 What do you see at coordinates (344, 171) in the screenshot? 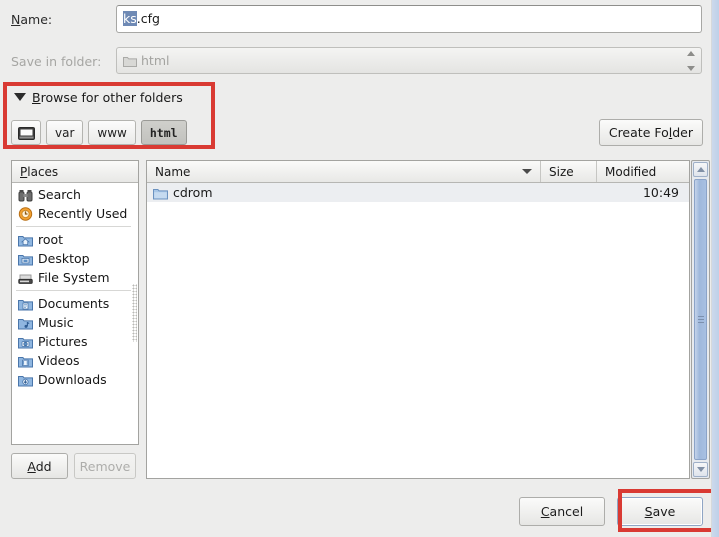
I see `column-header-name: Name` at bounding box center [344, 171].